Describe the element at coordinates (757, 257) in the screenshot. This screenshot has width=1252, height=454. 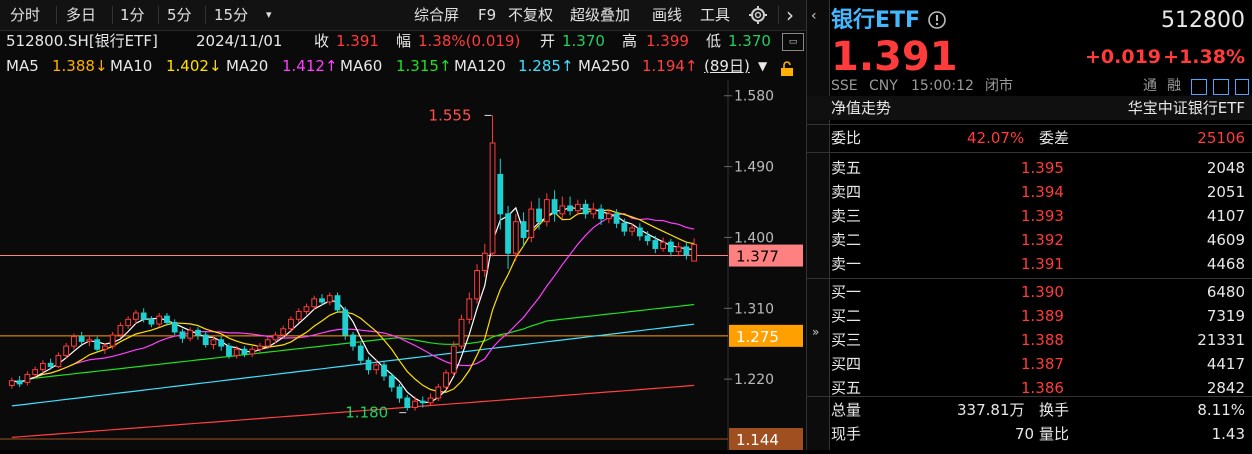
I see `price-level-label: 1.377` at that location.